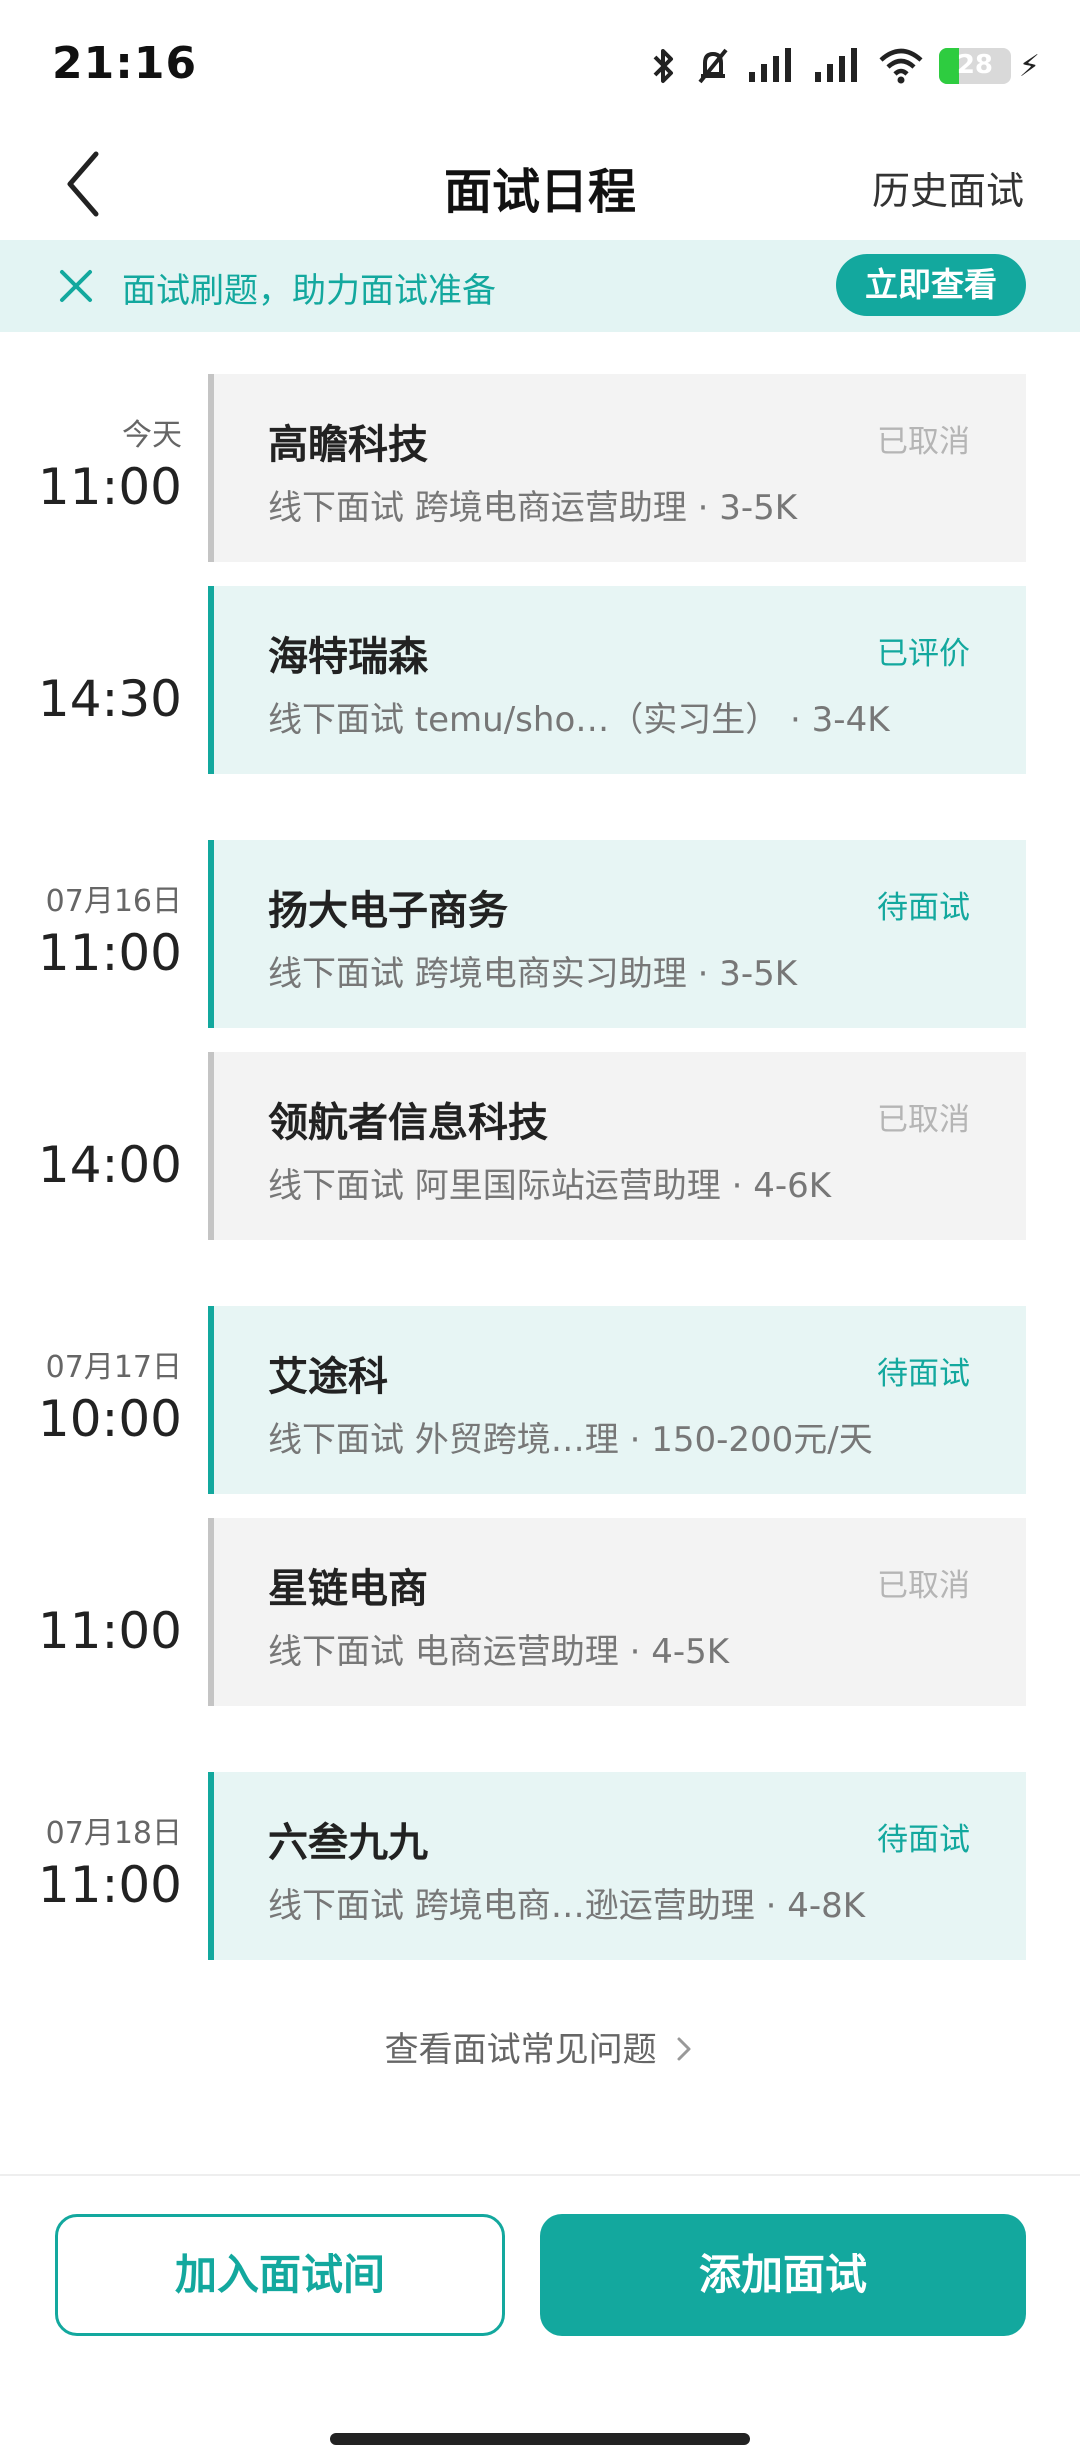  Describe the element at coordinates (348, 445) in the screenshot. I see `company-name: 高瞻科技` at that location.